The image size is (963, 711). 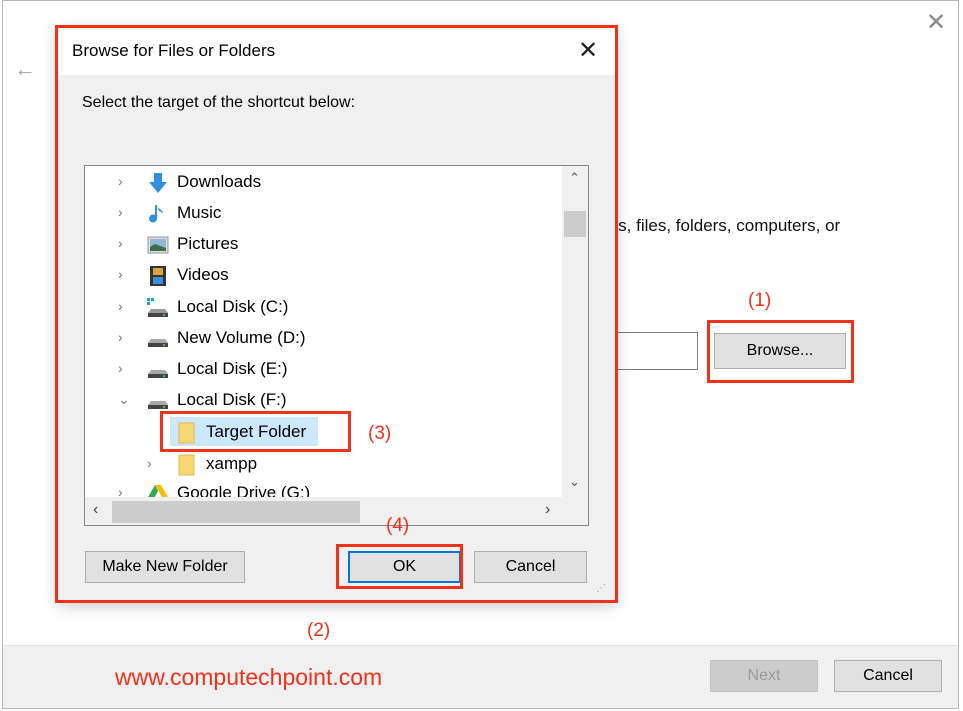 What do you see at coordinates (936, 22) in the screenshot?
I see `close-icon: ✕` at bounding box center [936, 22].